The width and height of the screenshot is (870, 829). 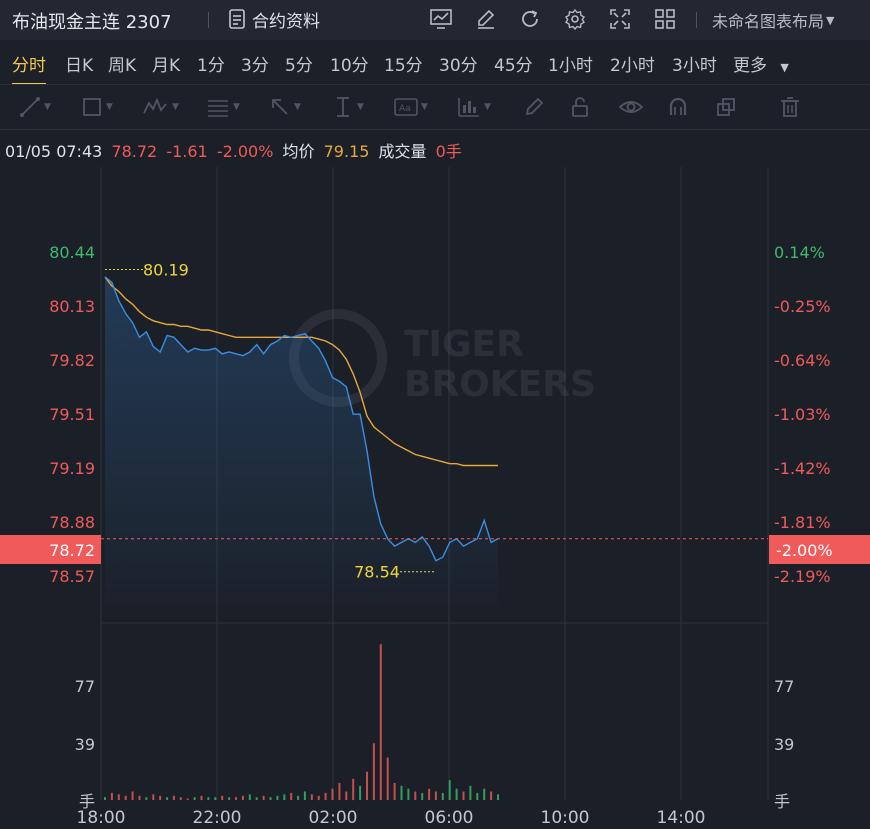 I want to click on quote-datetime: 01/05 07:43, so click(x=54, y=151).